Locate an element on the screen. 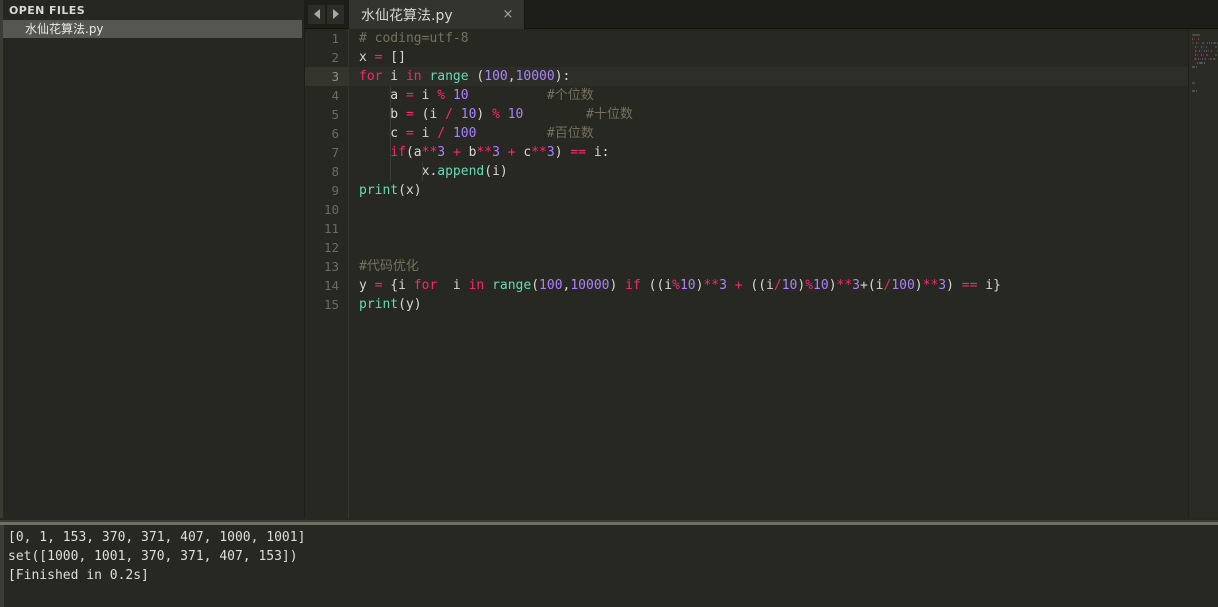  code-token: (a is located at coordinates (413, 152).